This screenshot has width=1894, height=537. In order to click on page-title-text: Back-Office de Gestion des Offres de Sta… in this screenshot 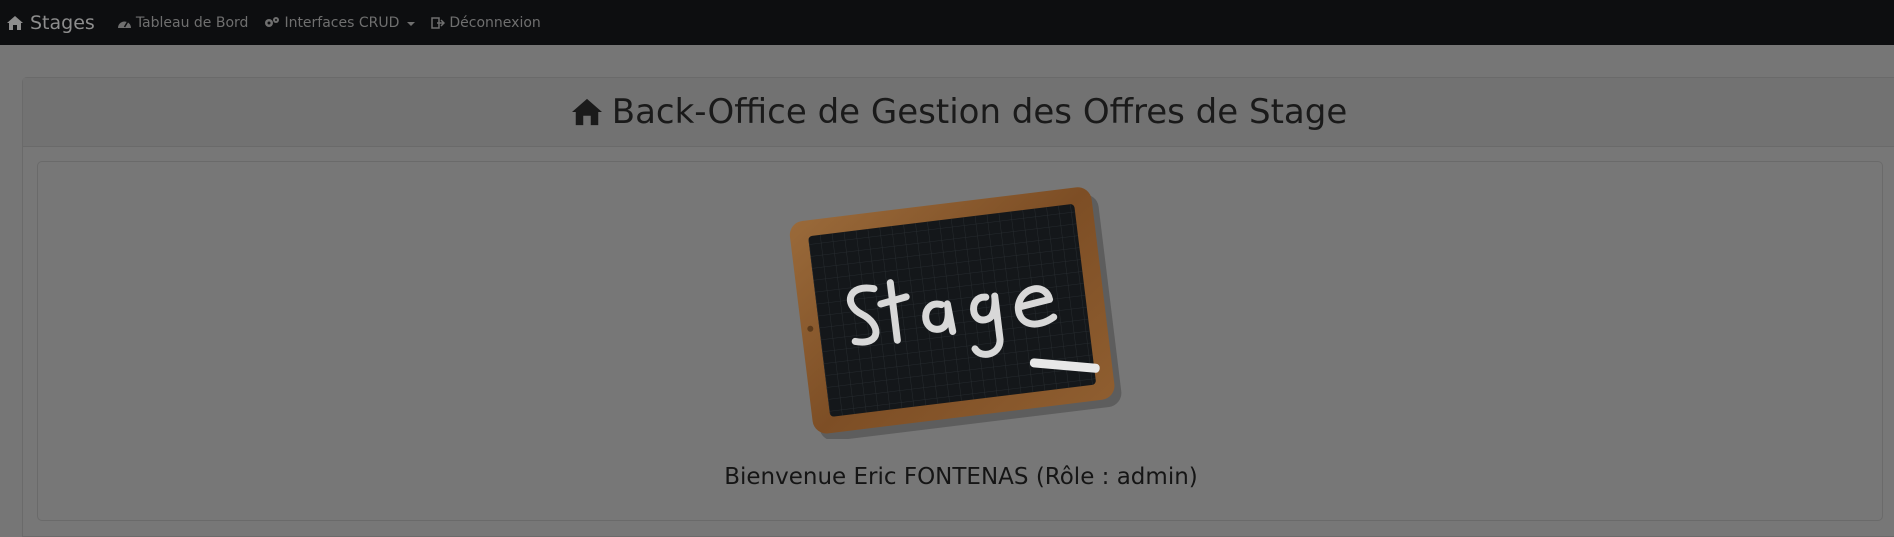, I will do `click(979, 112)`.